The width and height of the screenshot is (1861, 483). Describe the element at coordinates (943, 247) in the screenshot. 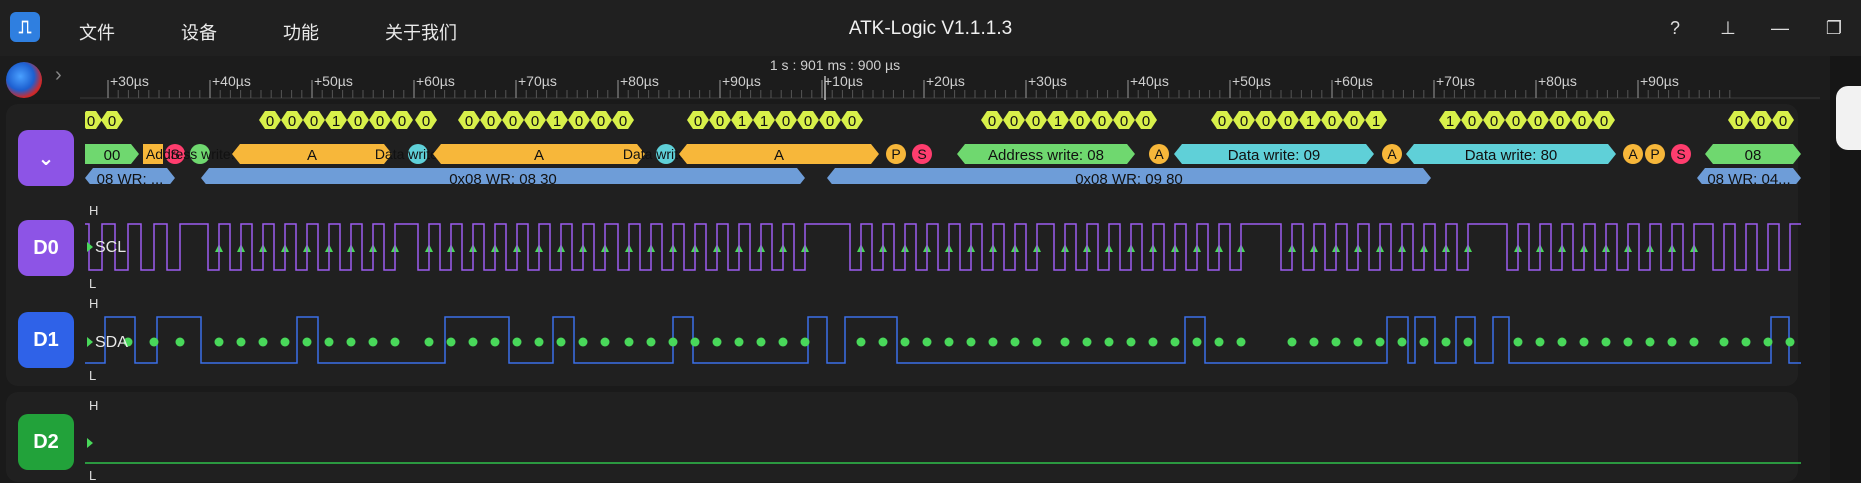

I see `scl-trace` at that location.